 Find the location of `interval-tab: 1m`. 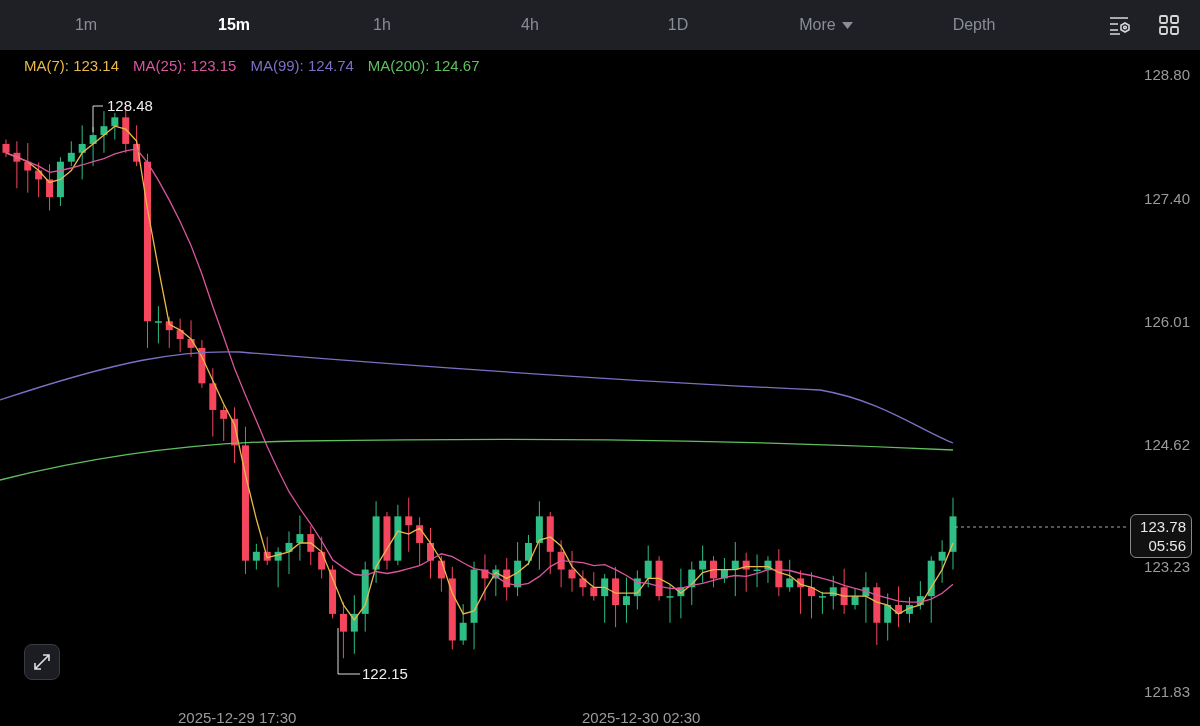

interval-tab: 1m is located at coordinates (86, 25).